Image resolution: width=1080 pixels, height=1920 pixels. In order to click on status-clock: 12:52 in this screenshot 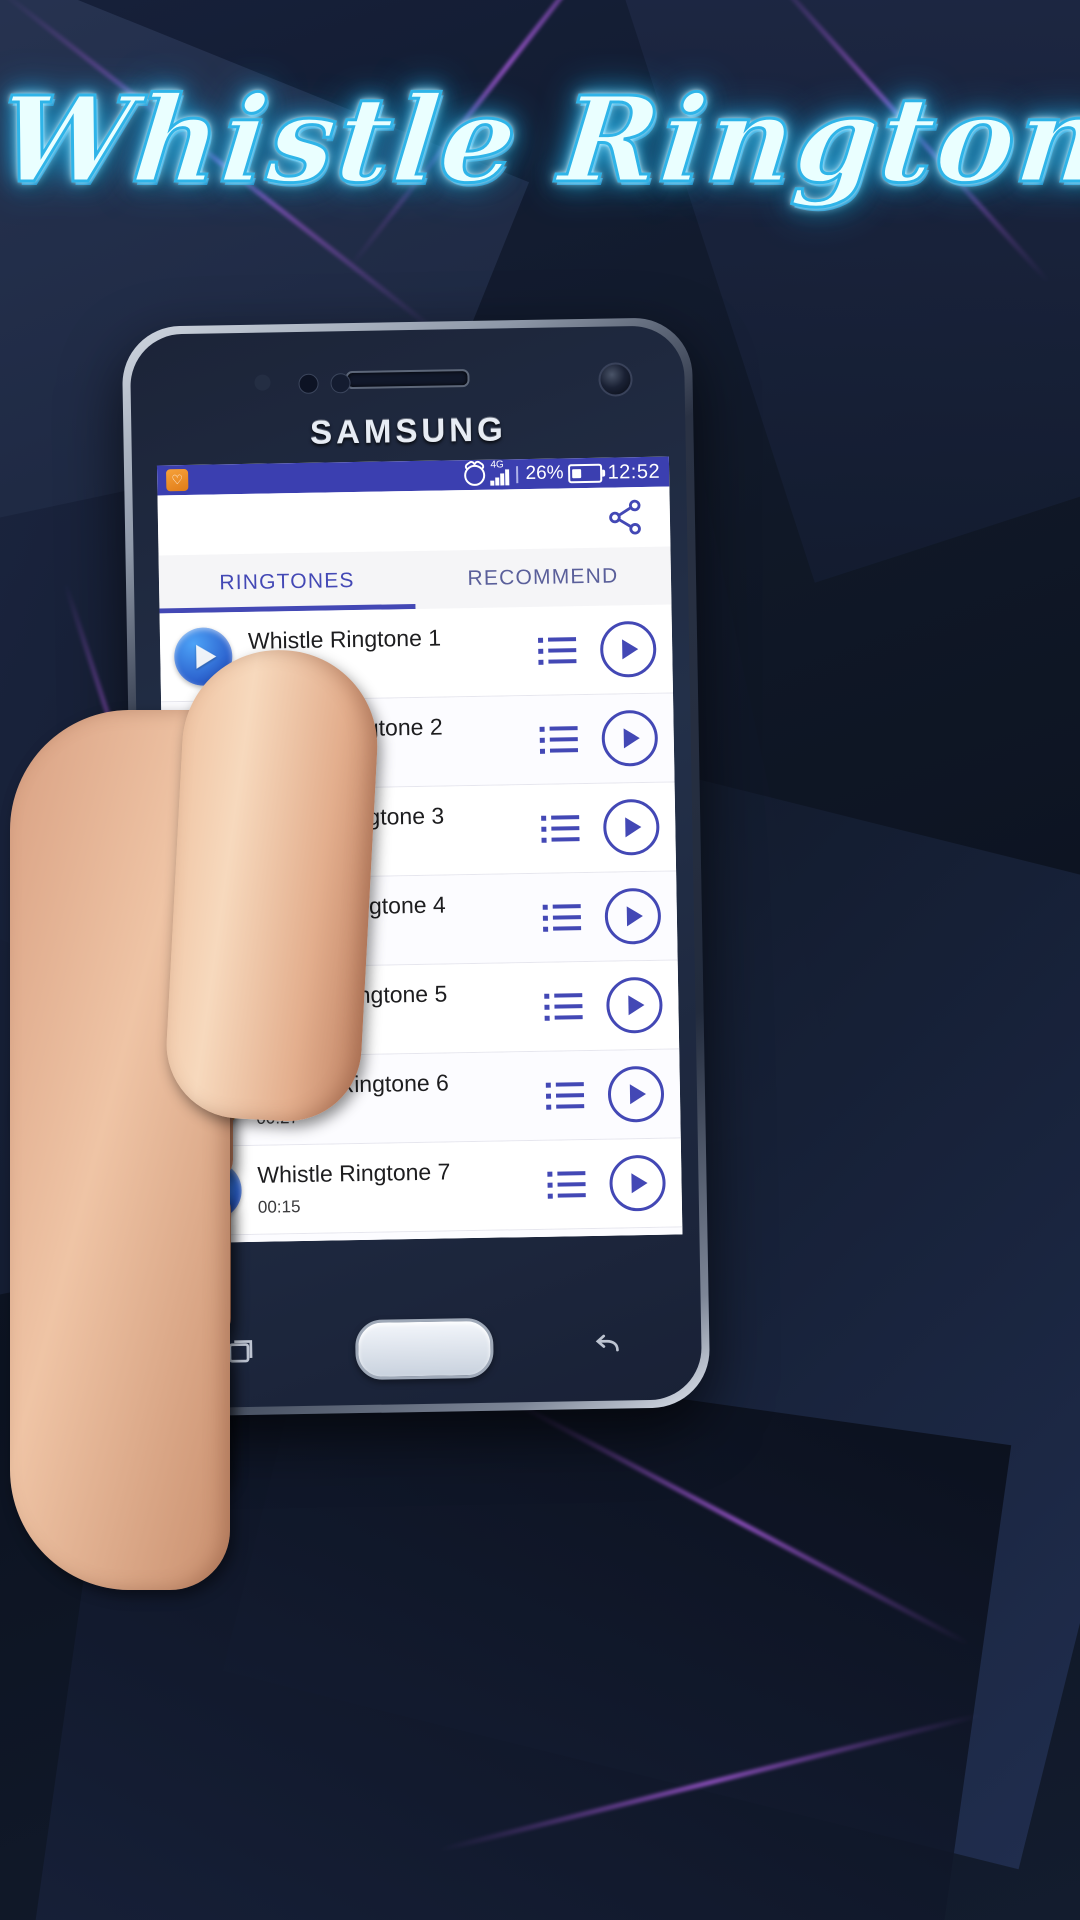, I will do `click(634, 472)`.